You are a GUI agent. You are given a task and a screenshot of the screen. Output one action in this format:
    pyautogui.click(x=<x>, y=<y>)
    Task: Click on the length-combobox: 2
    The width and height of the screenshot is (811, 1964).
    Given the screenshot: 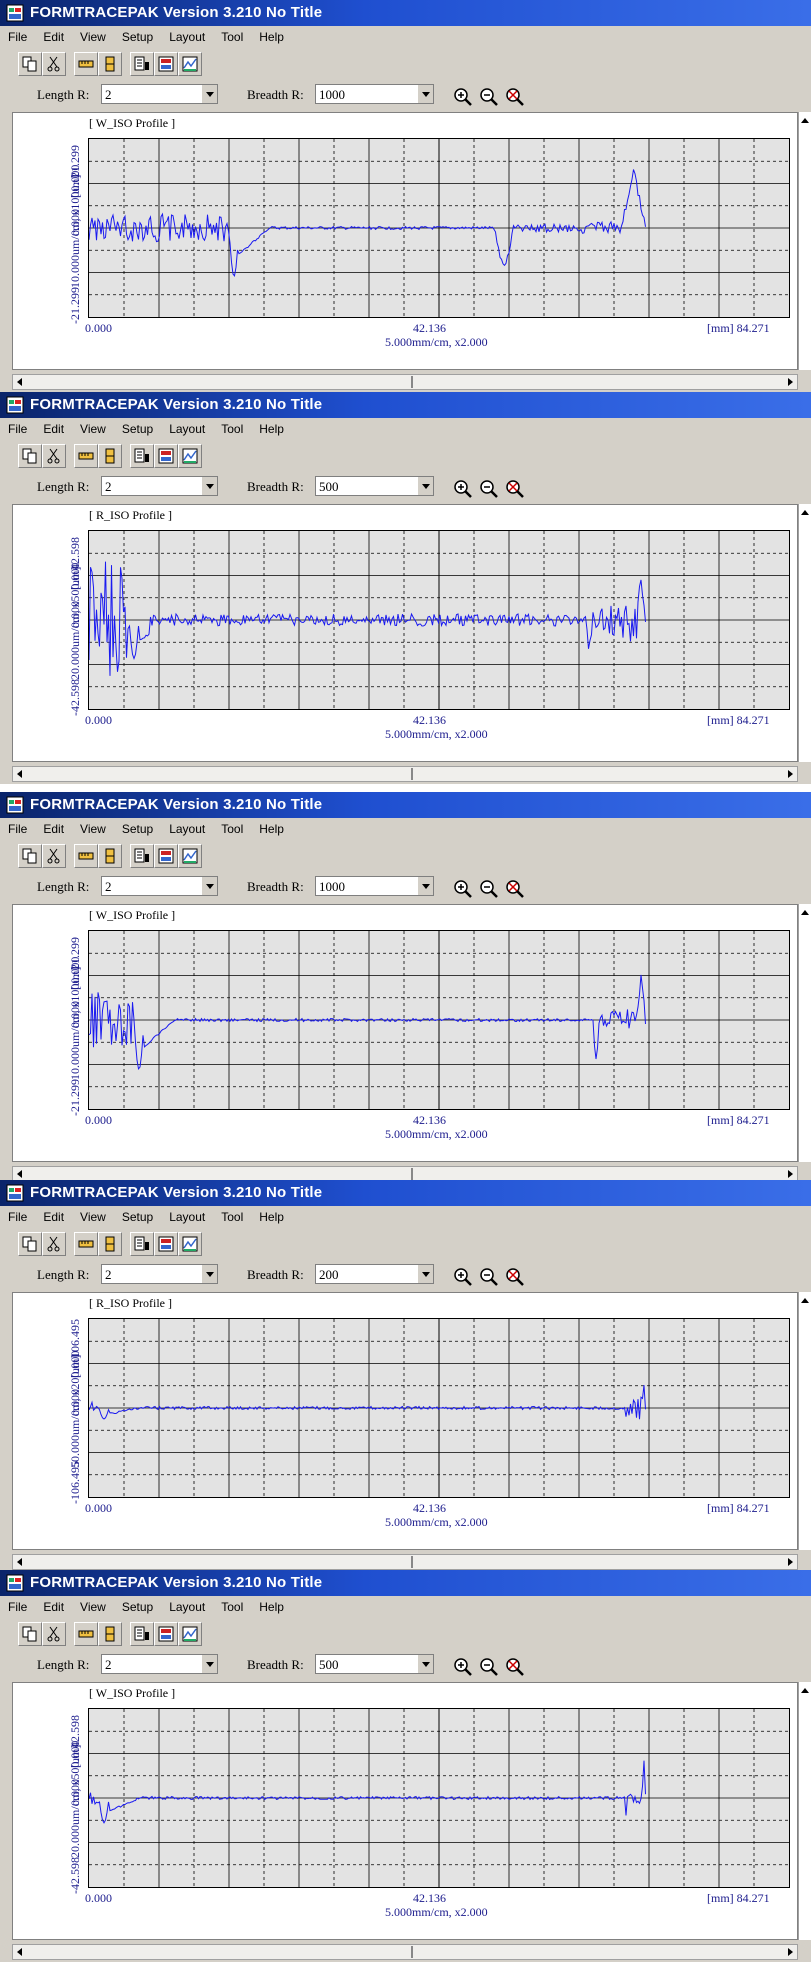 What is the action you would take?
    pyautogui.click(x=159, y=94)
    